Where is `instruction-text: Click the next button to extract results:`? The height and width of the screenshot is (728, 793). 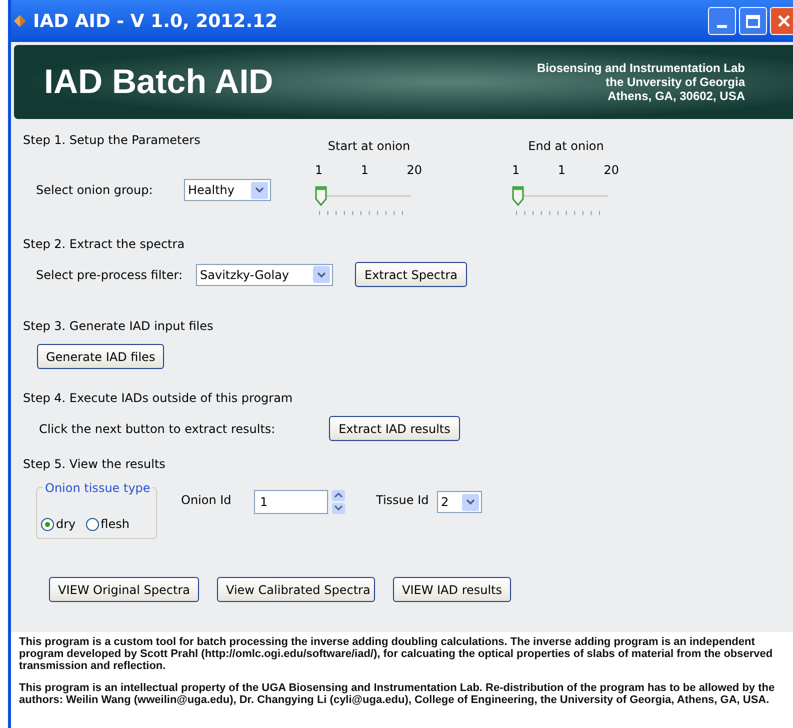
instruction-text: Click the next button to extract results: is located at coordinates (157, 429).